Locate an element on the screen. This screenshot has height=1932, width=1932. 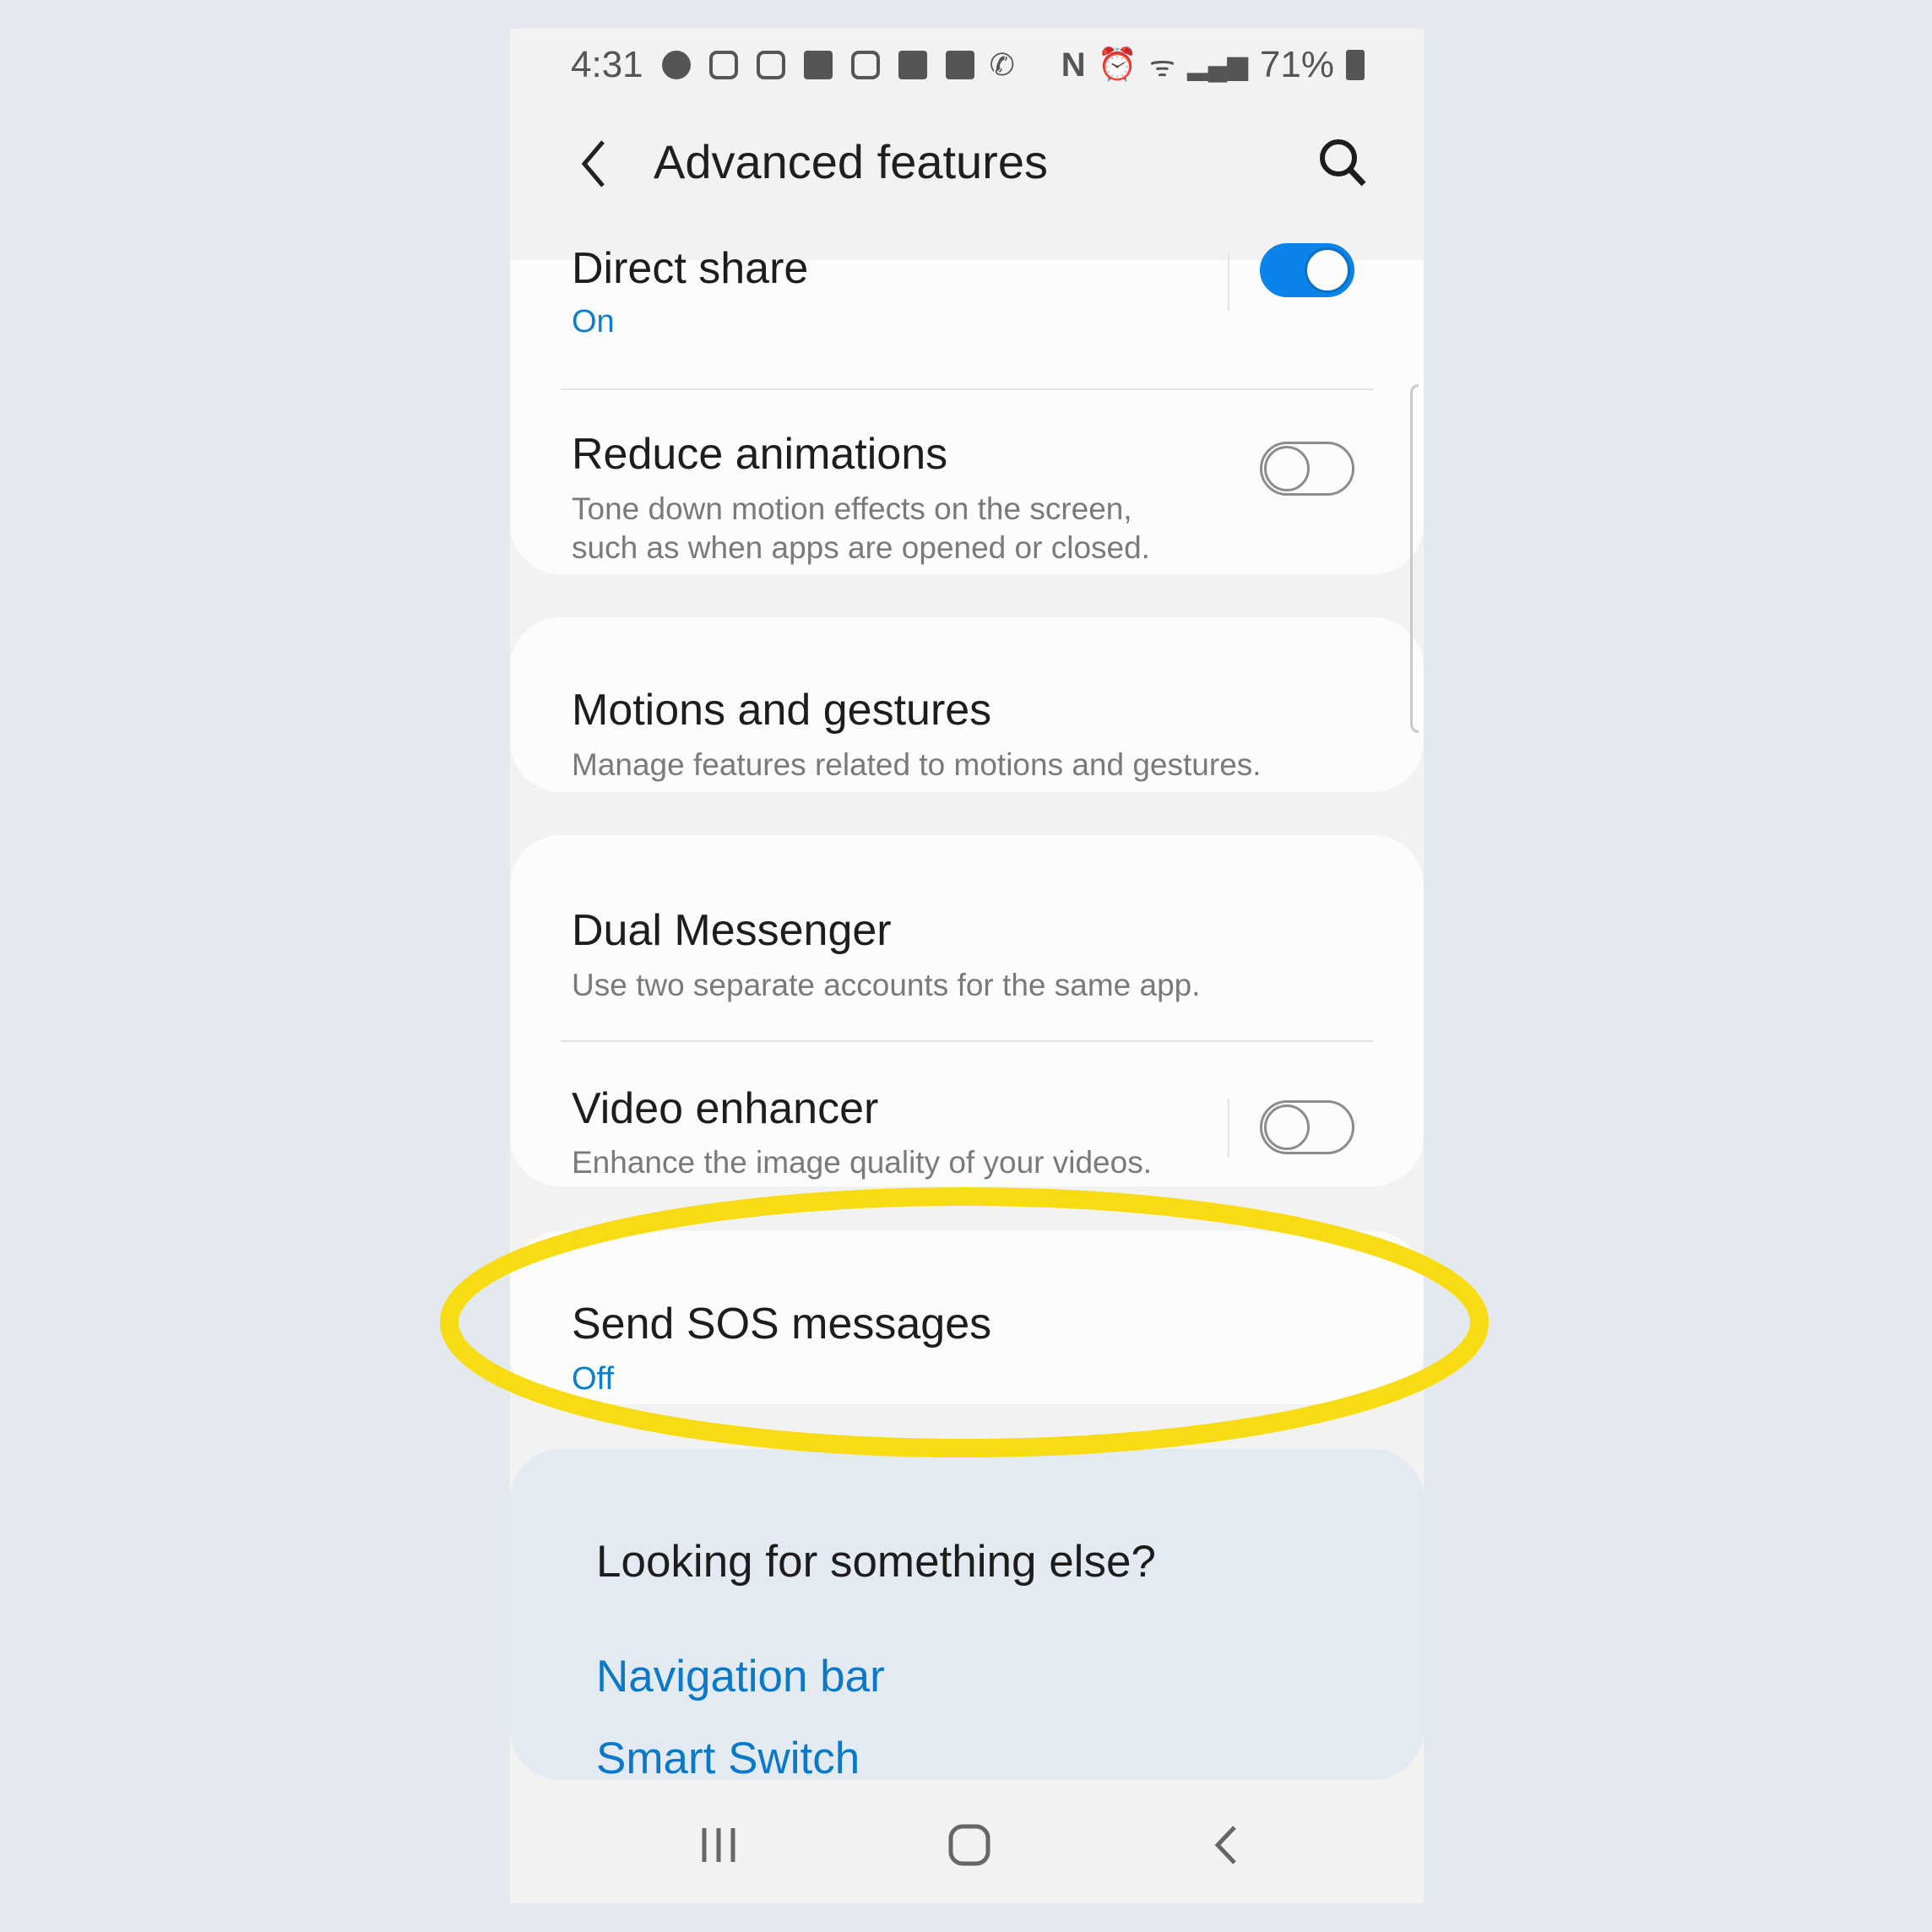
direct-share-toggle is located at coordinates (1307, 270).